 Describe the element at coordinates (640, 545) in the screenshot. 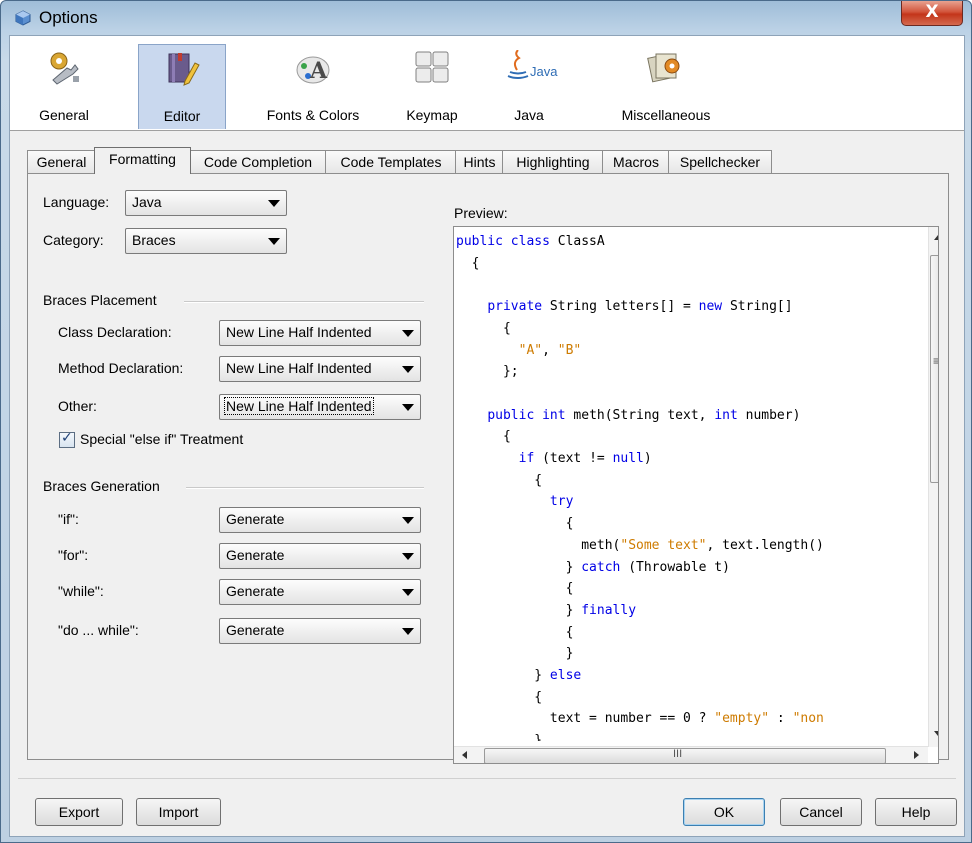

I see `code-line: meth("Some text", text.length()` at that location.